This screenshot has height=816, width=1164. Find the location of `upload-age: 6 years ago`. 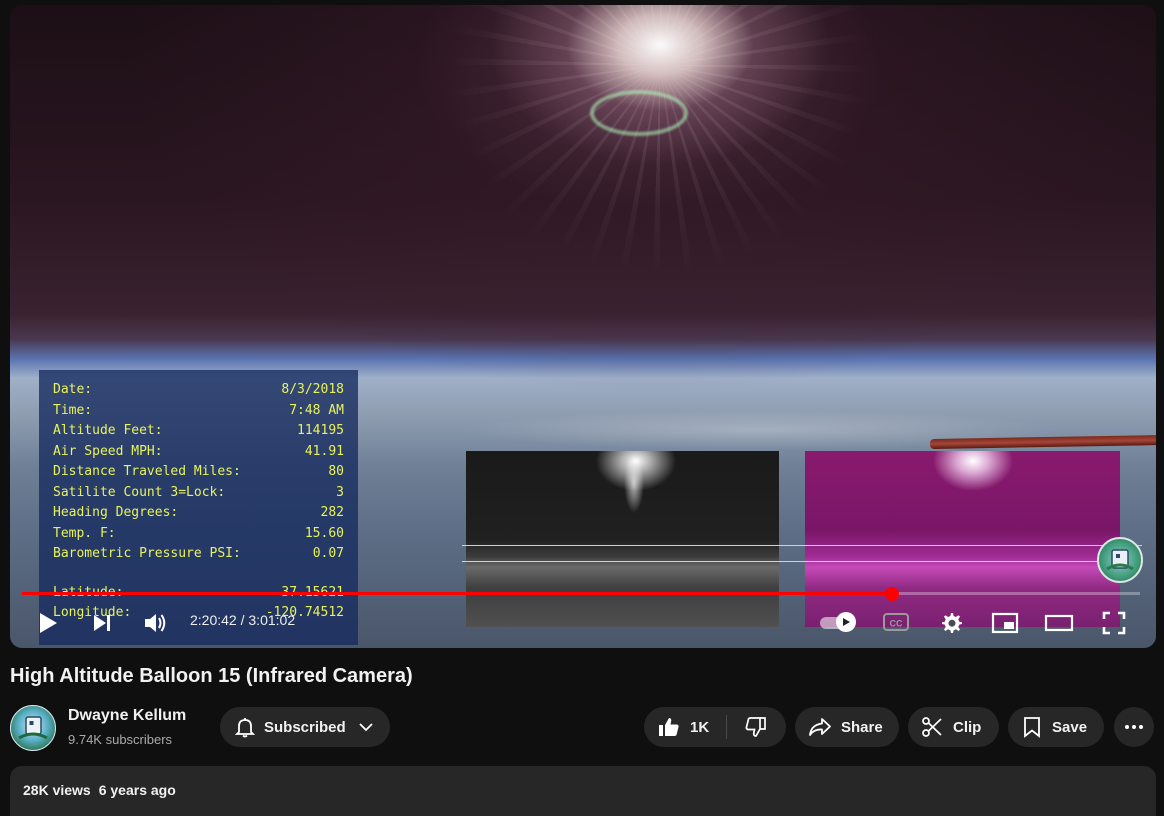

upload-age: 6 years ago is located at coordinates (137, 790).